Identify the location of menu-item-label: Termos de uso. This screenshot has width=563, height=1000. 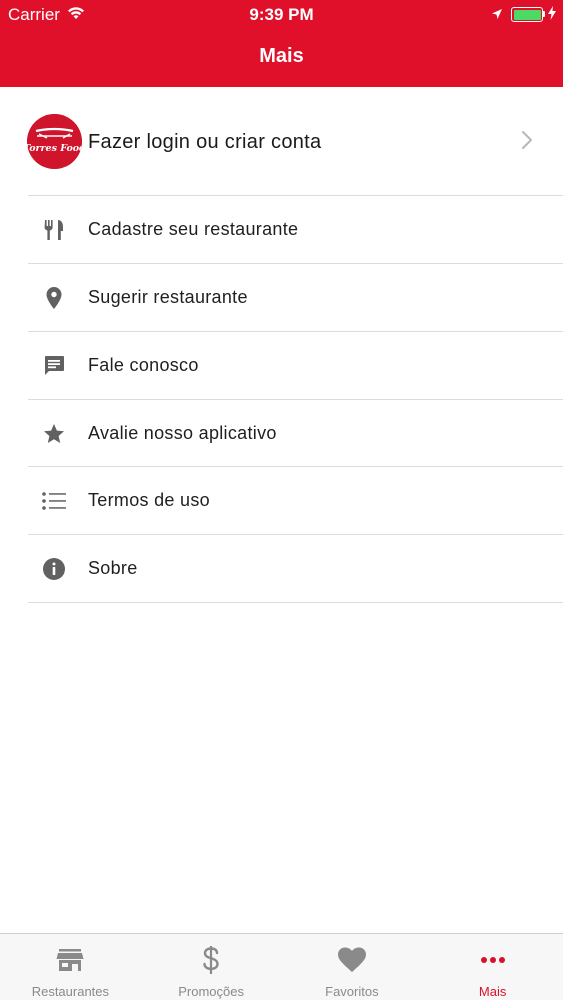
(149, 500).